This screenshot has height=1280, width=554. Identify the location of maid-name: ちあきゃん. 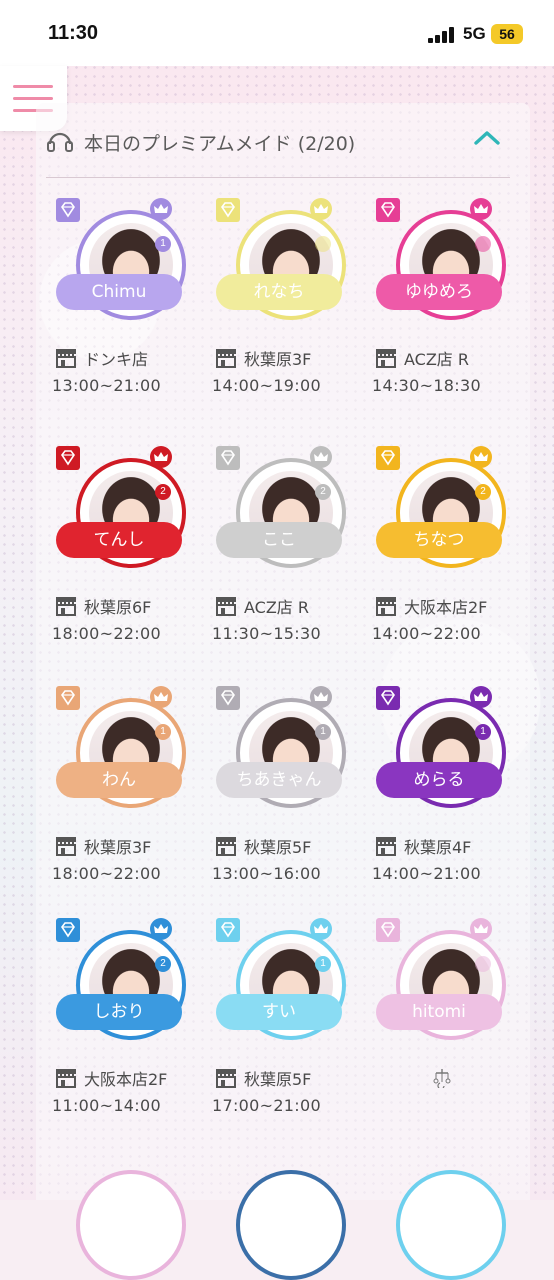
(279, 780).